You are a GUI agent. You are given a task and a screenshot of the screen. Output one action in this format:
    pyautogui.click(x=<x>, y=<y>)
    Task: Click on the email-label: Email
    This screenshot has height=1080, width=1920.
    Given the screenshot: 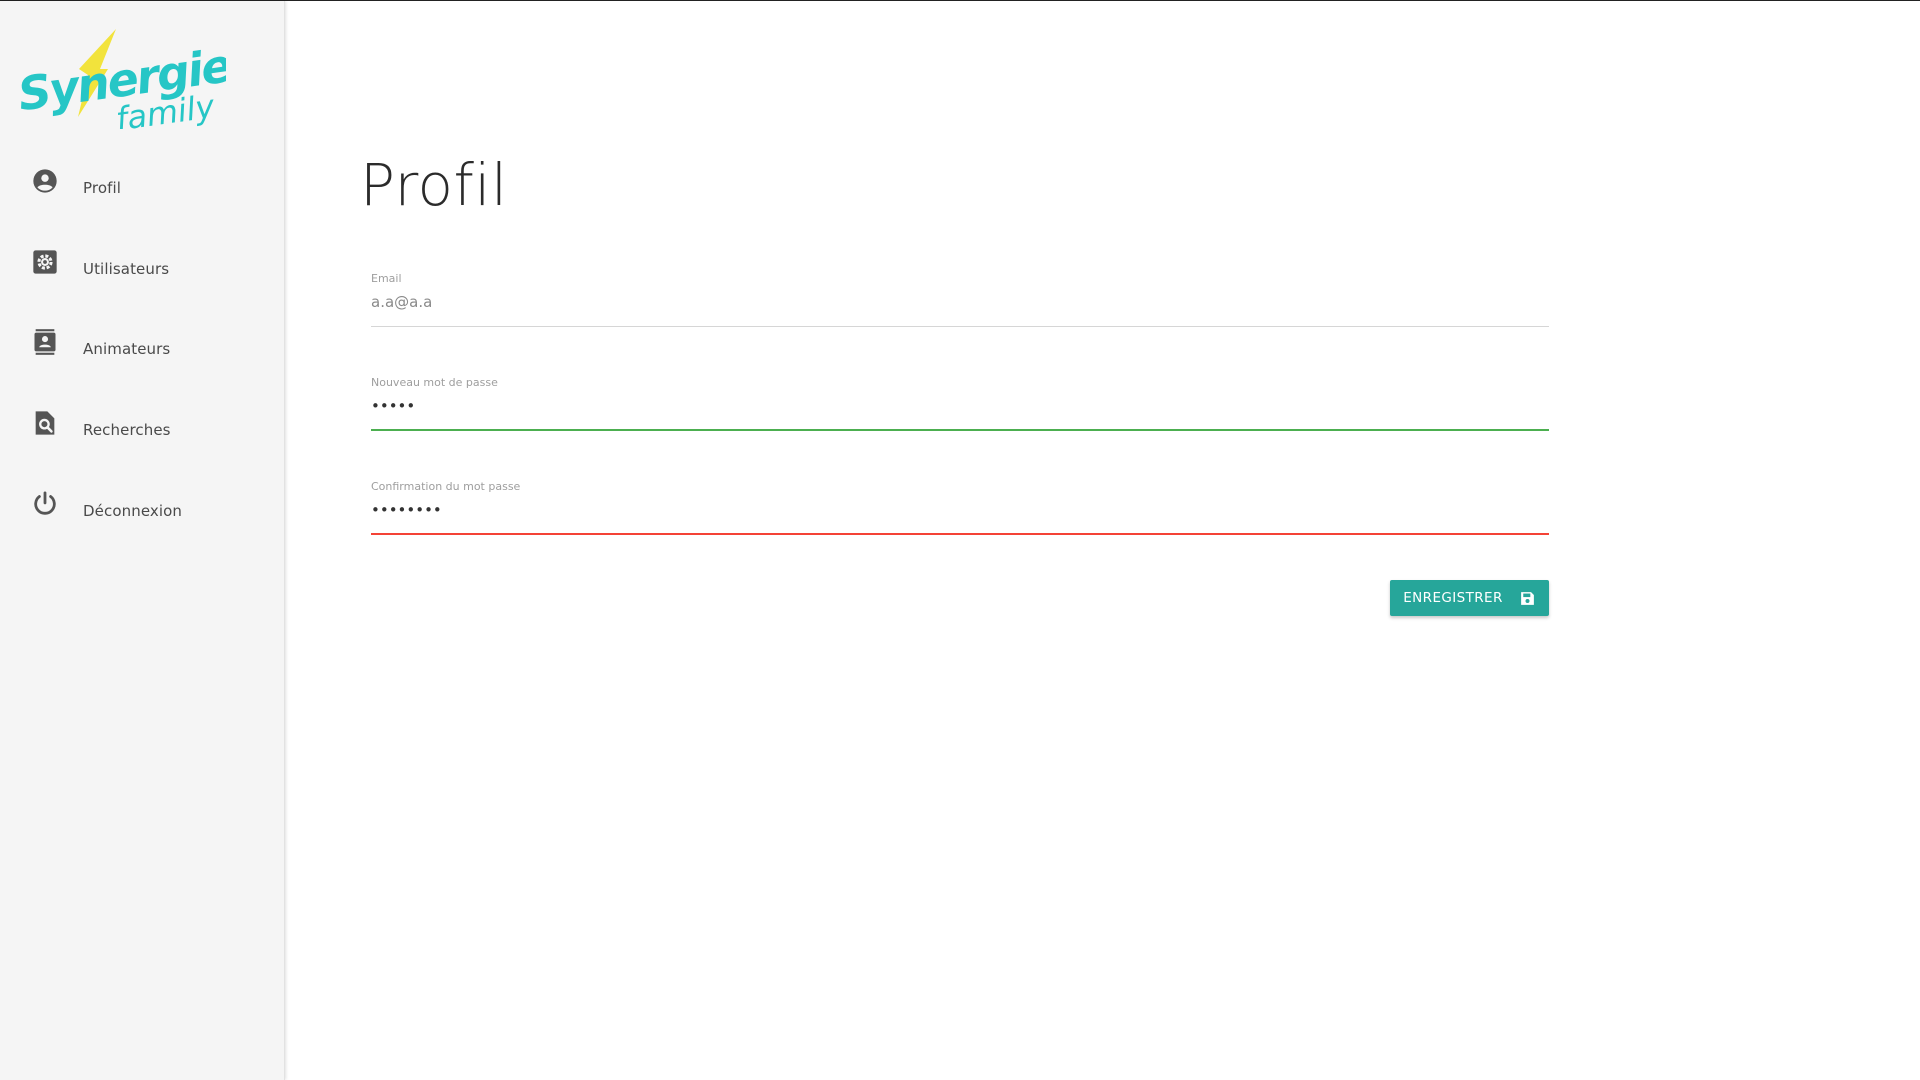 What is the action you would take?
    pyautogui.click(x=386, y=278)
    